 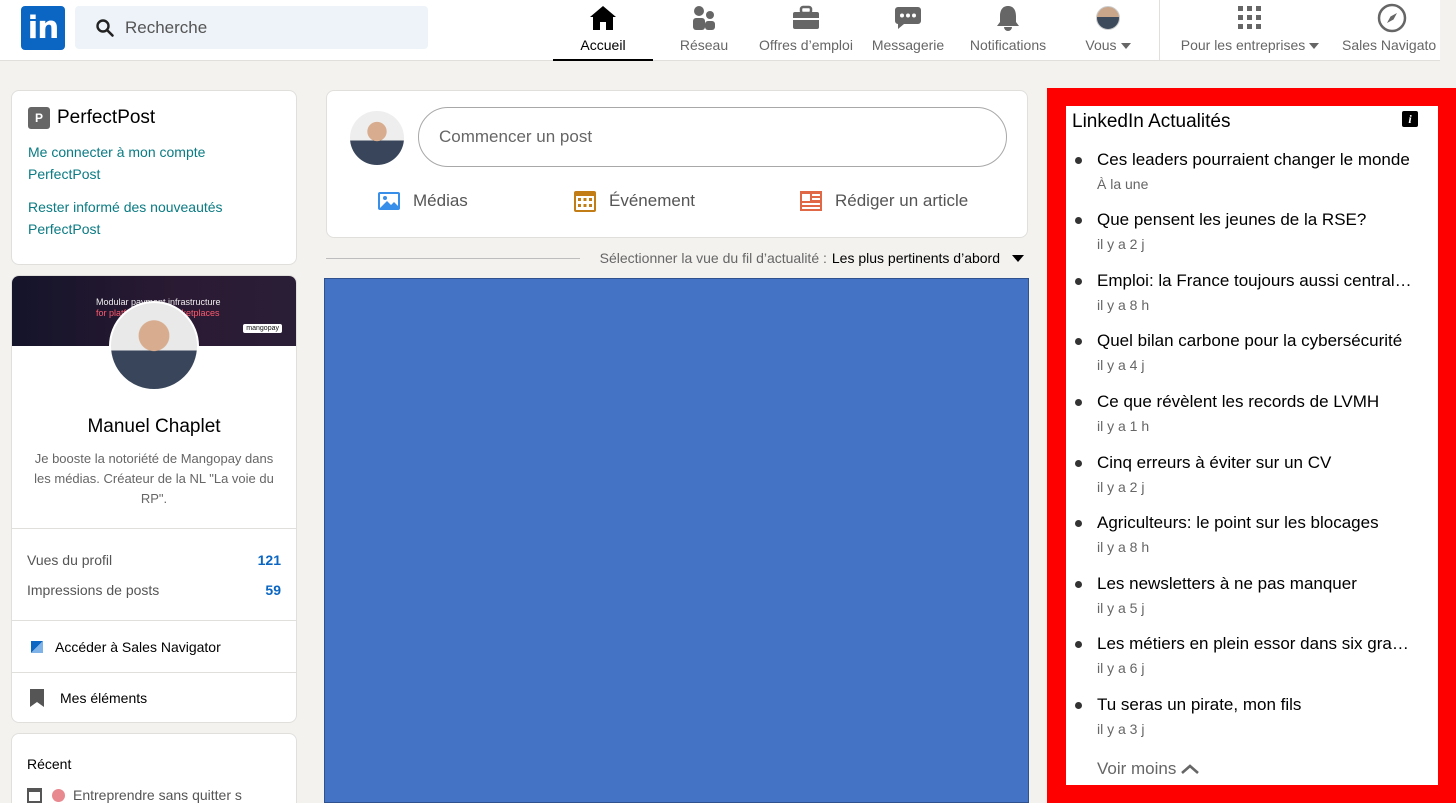 What do you see at coordinates (138, 647) in the screenshot?
I see `sales-navigator-label: Accéder à Sales Navigator` at bounding box center [138, 647].